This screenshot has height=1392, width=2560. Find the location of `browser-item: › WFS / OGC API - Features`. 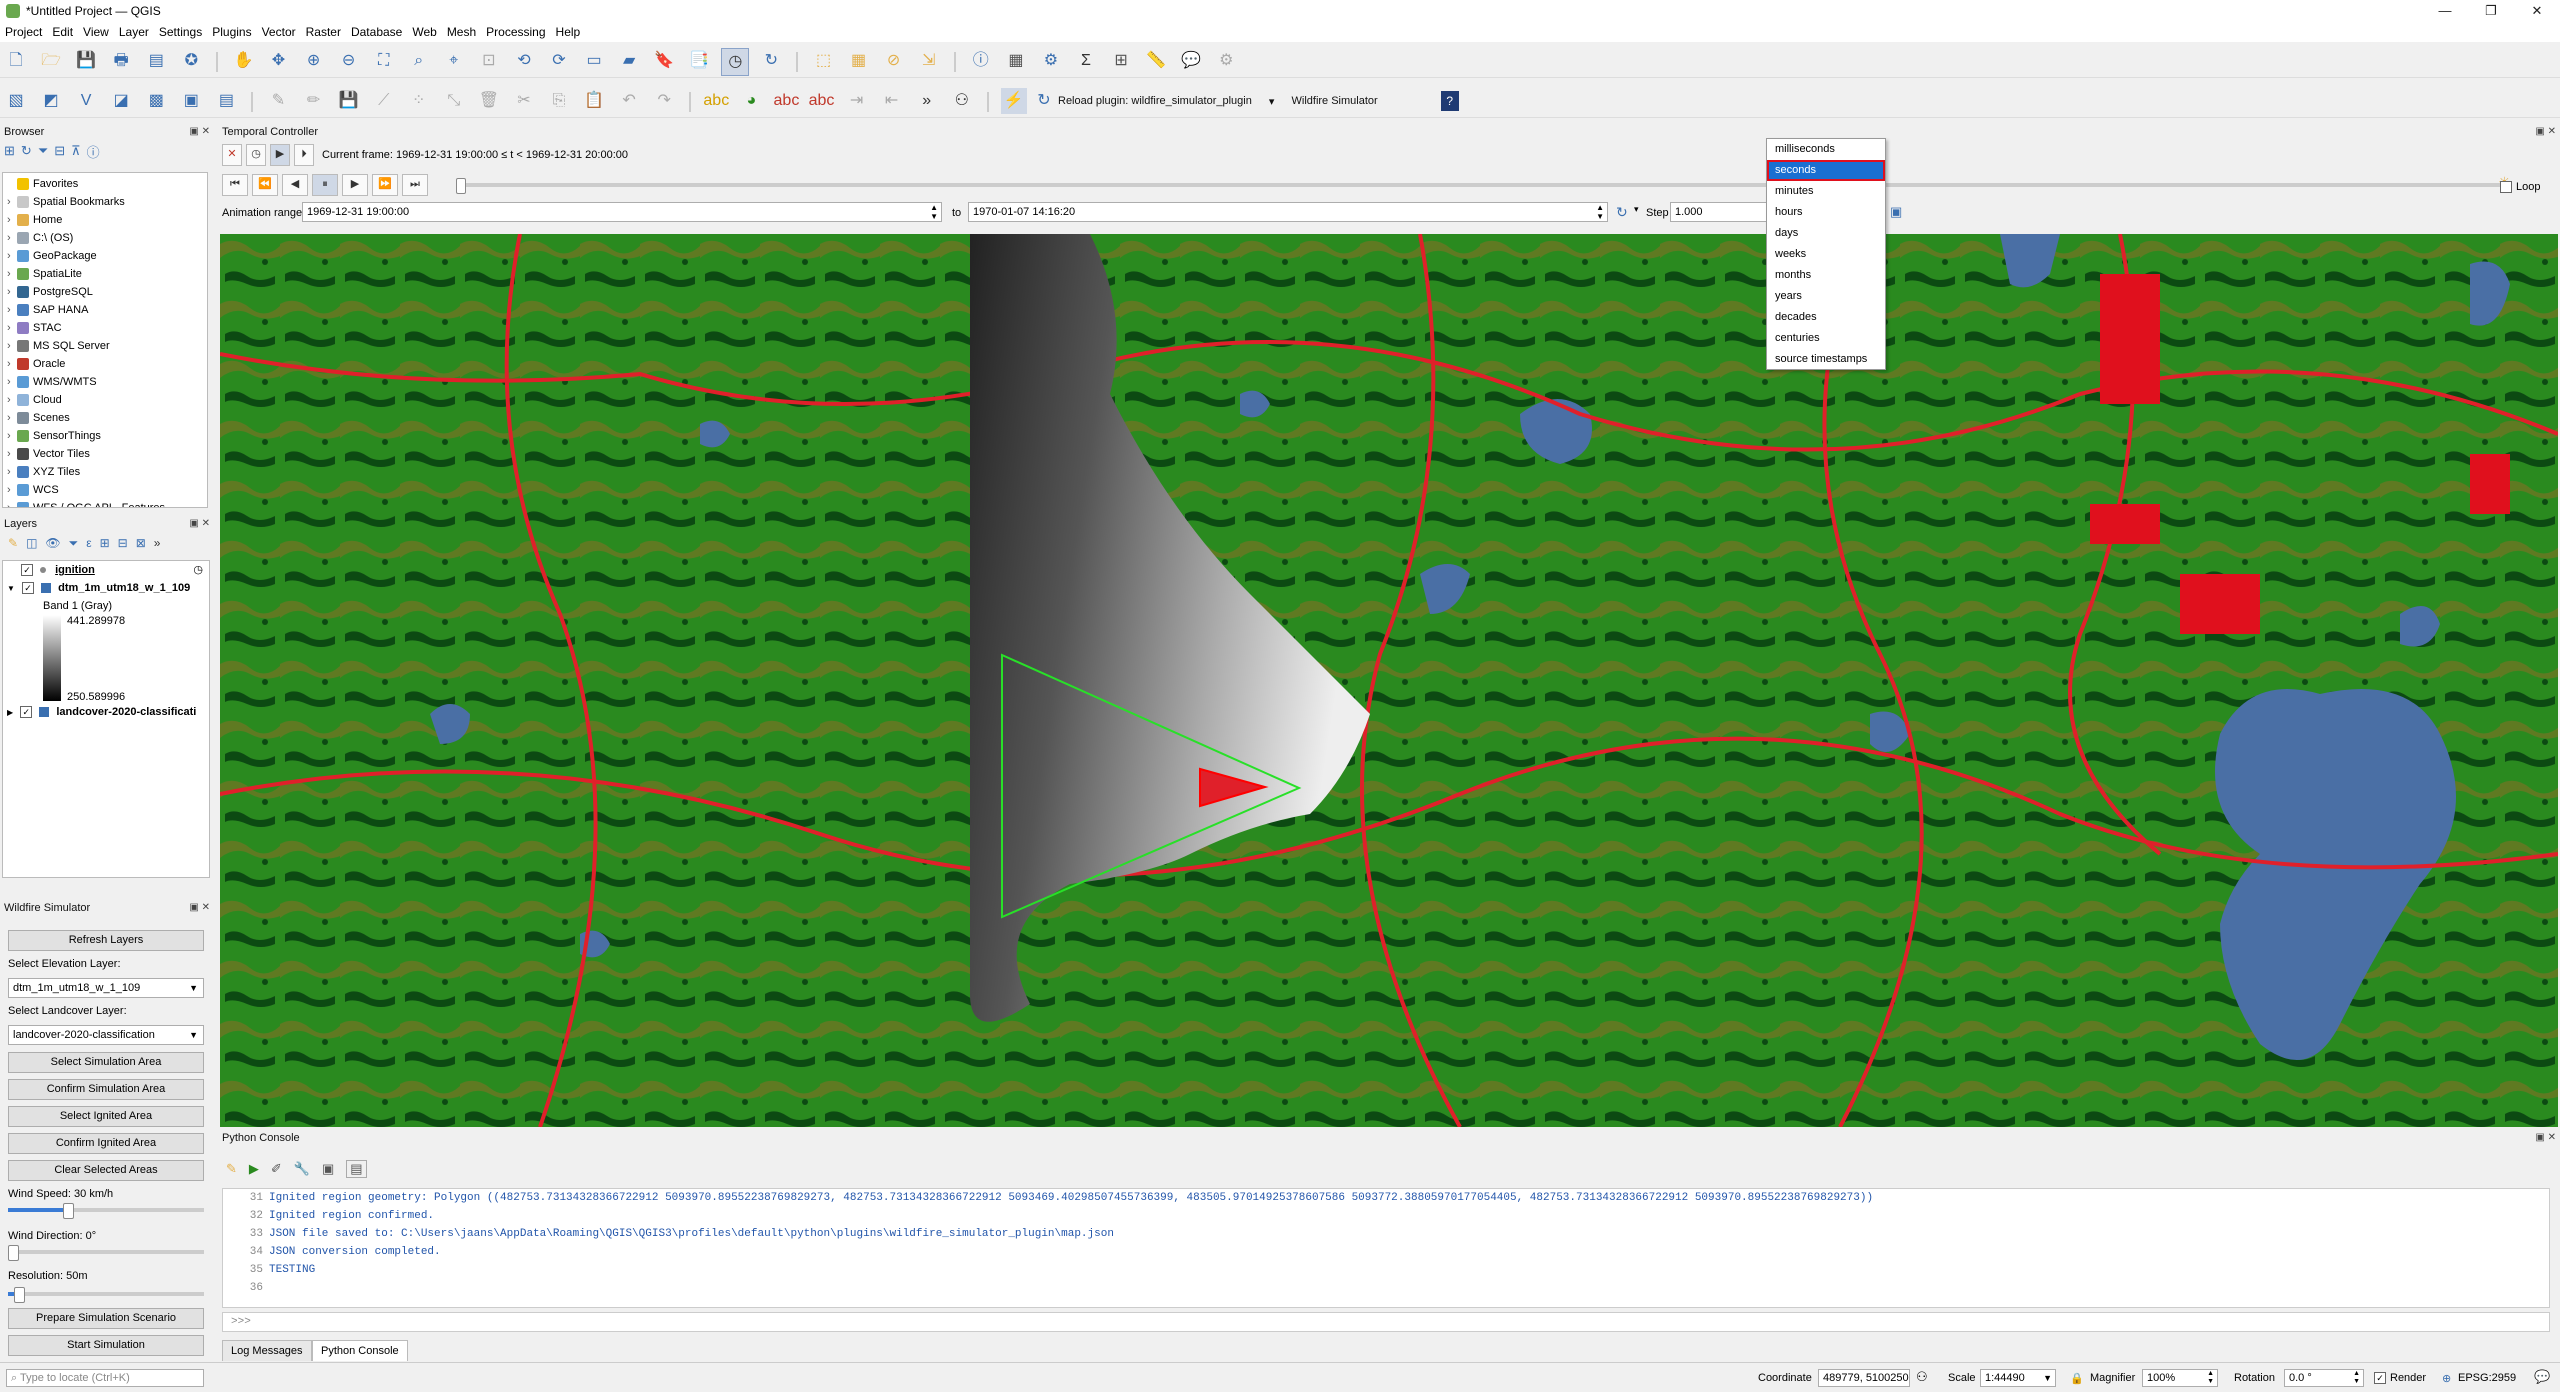

browser-item: › WFS / OGC API - Features is located at coordinates (107, 503).